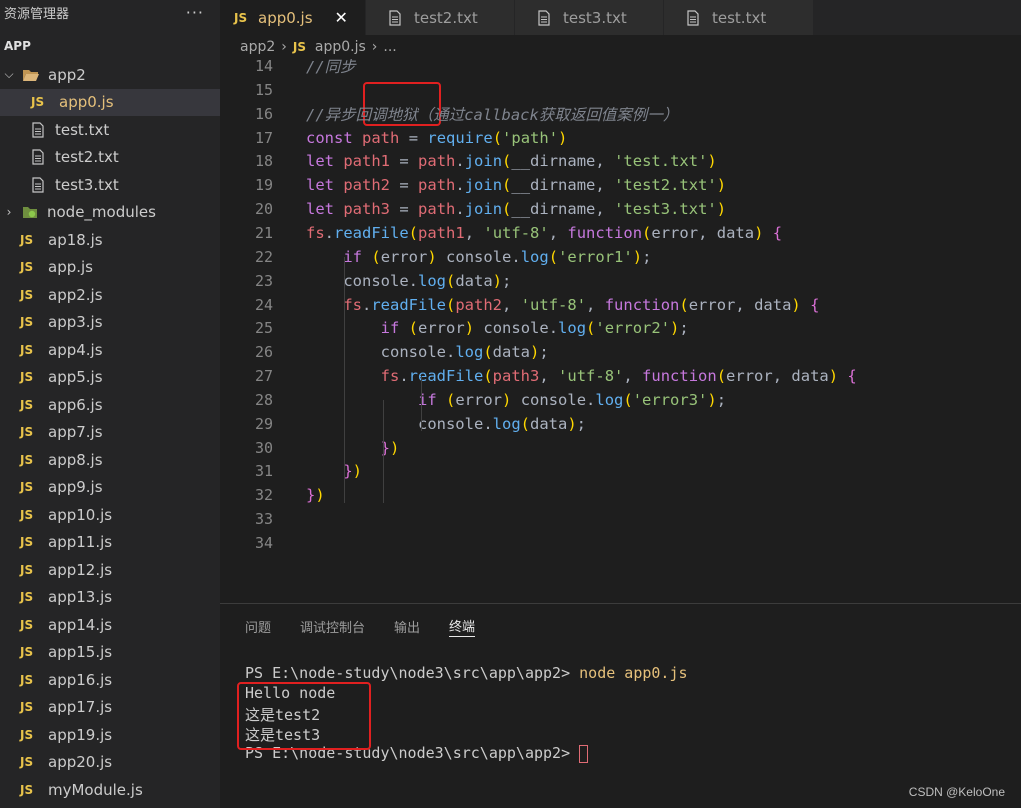  What do you see at coordinates (110, 268) in the screenshot?
I see `tree-item: JS app.js` at bounding box center [110, 268].